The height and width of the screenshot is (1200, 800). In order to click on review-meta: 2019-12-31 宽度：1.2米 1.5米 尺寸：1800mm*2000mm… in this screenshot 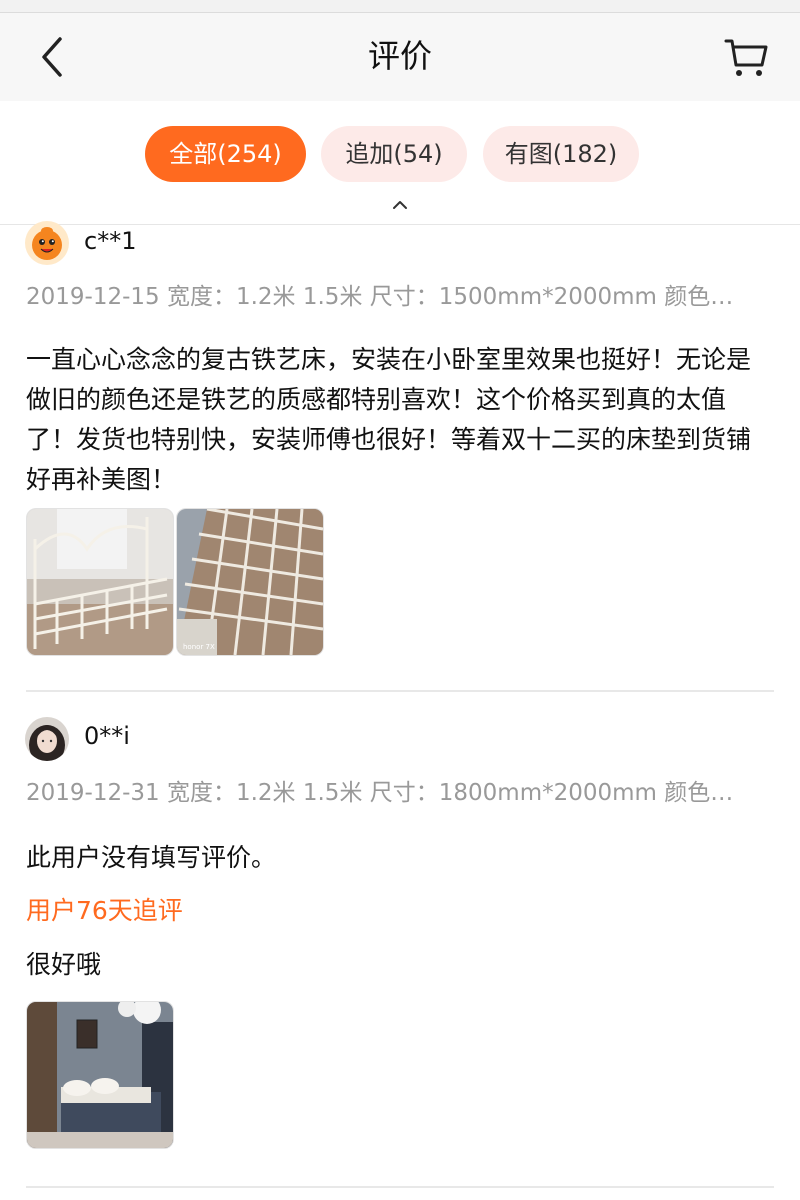, I will do `click(380, 793)`.